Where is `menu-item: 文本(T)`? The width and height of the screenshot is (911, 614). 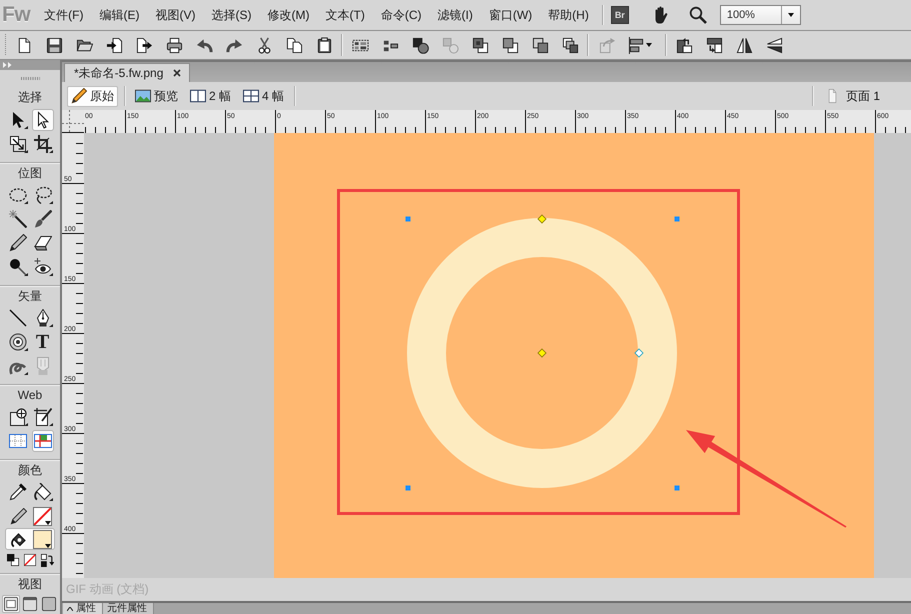 menu-item: 文本(T) is located at coordinates (345, 15).